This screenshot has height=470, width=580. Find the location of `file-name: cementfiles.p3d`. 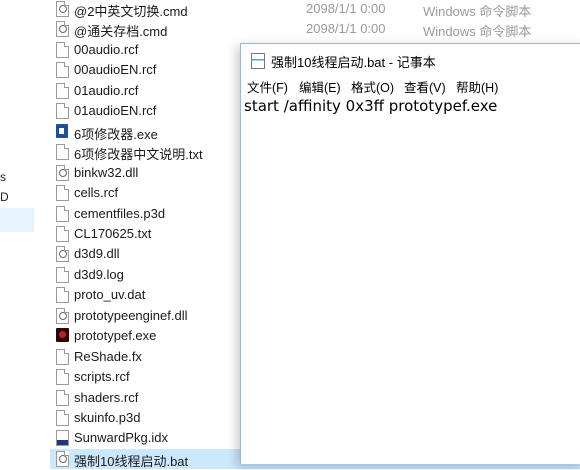

file-name: cementfiles.p3d is located at coordinates (120, 213).